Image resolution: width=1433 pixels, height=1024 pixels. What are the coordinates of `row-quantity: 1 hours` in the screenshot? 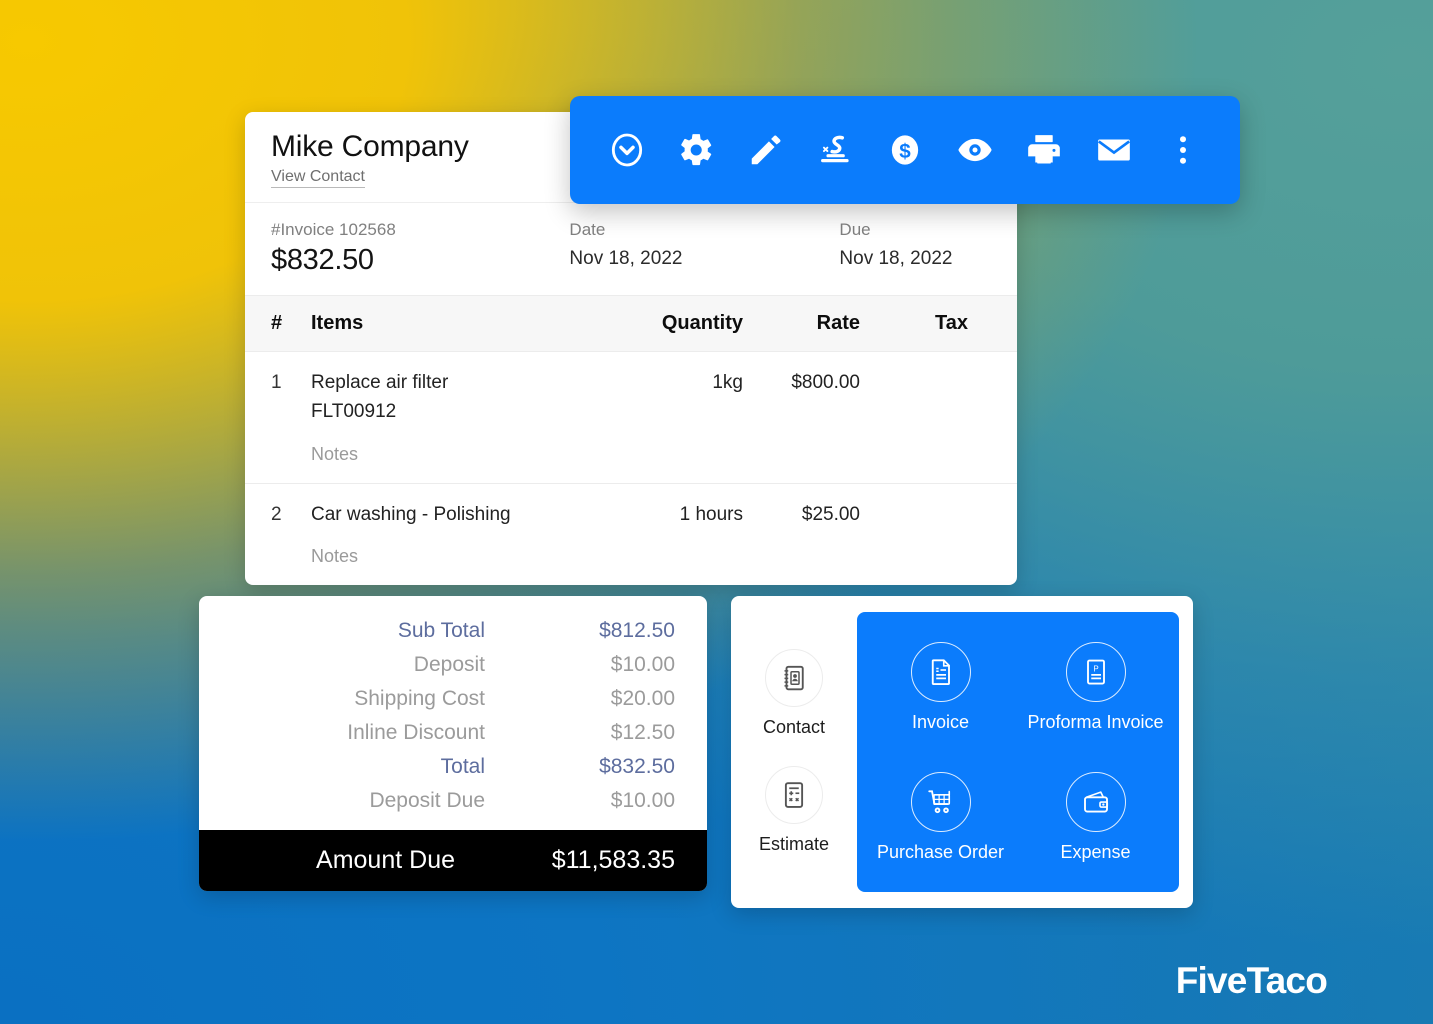 It's located at (711, 514).